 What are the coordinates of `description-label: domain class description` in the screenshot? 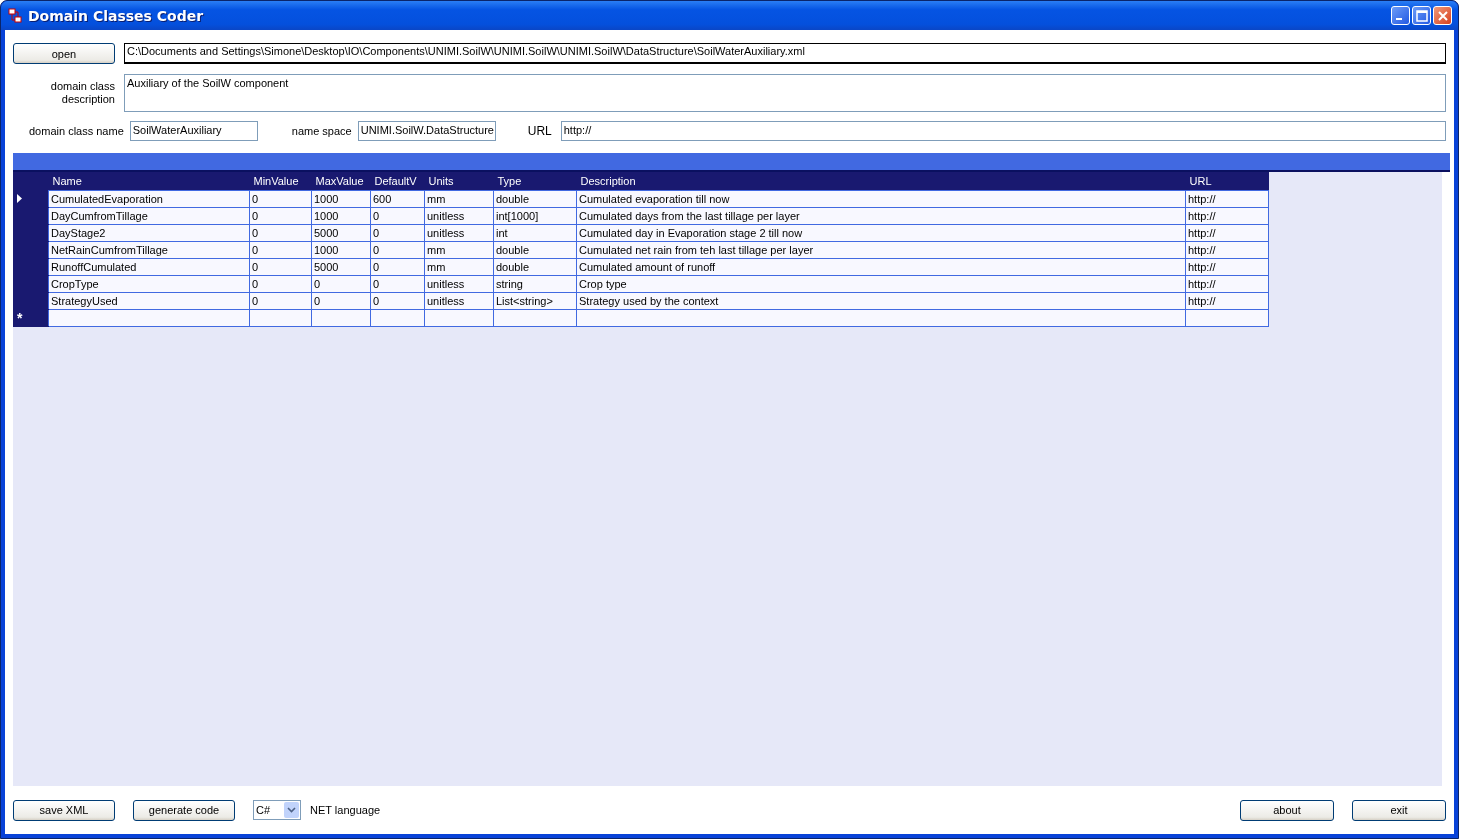 It's located at (82, 93).